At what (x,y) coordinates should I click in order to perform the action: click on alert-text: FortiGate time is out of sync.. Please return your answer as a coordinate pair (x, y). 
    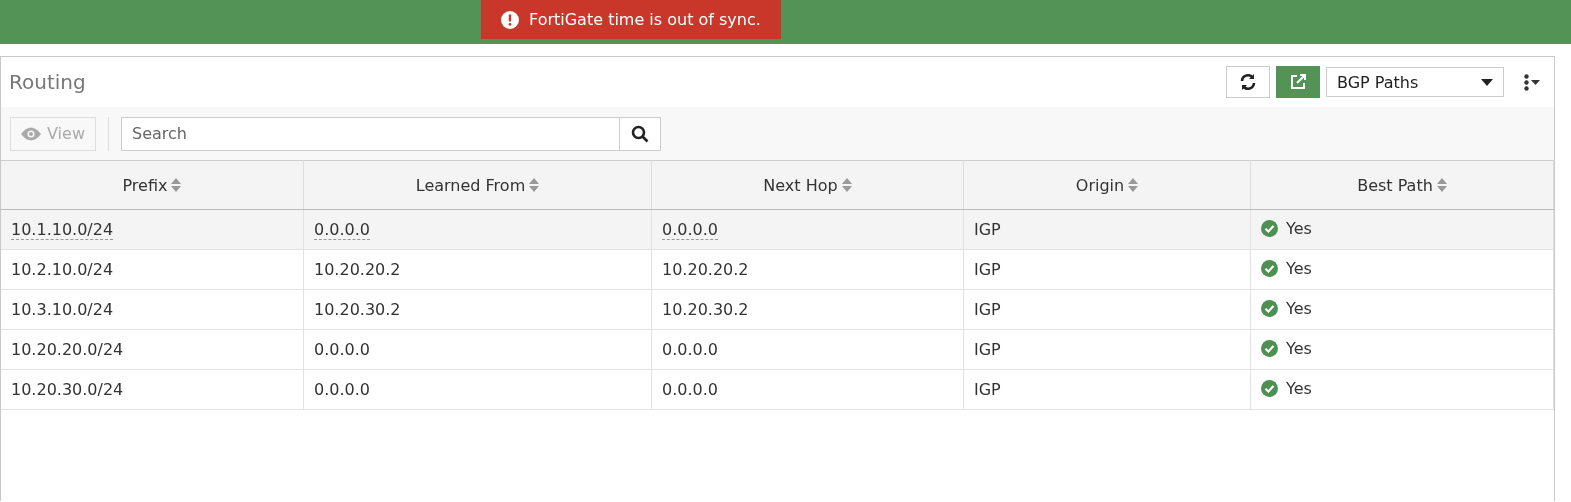
    Looking at the image, I should click on (645, 19).